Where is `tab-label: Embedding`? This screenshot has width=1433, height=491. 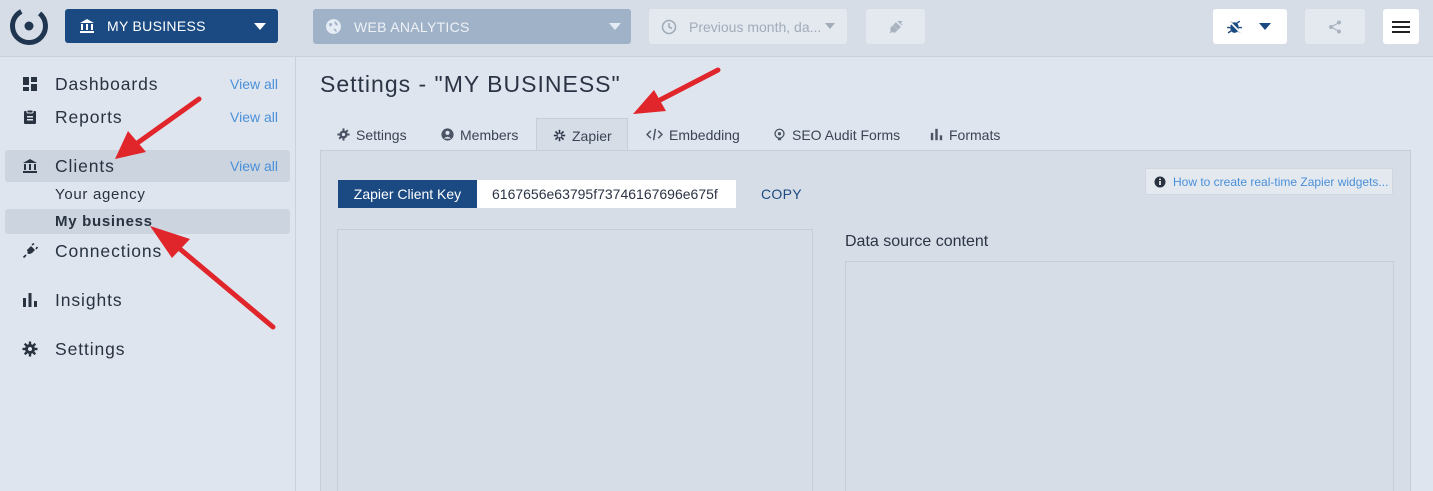
tab-label: Embedding is located at coordinates (704, 134).